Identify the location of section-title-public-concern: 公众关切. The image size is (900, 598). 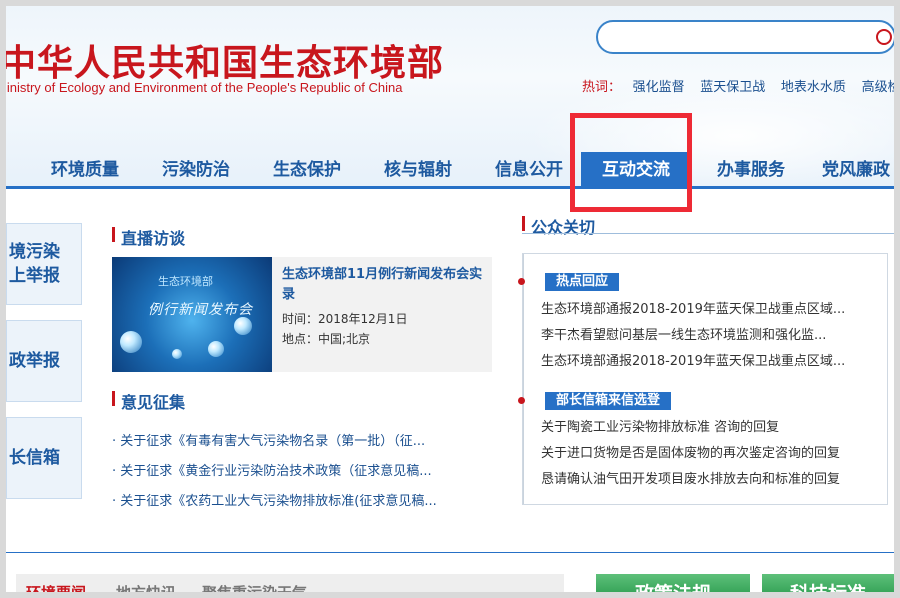
(558, 226).